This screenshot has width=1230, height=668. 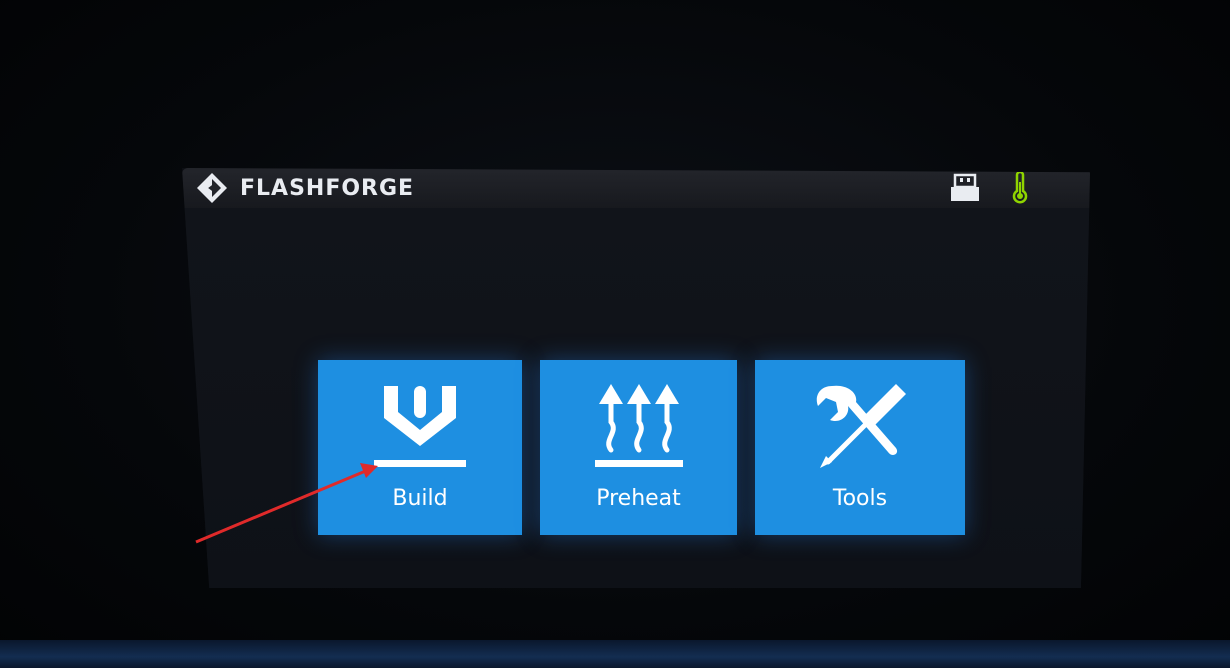 I want to click on tools-button: Tools, so click(x=860, y=447).